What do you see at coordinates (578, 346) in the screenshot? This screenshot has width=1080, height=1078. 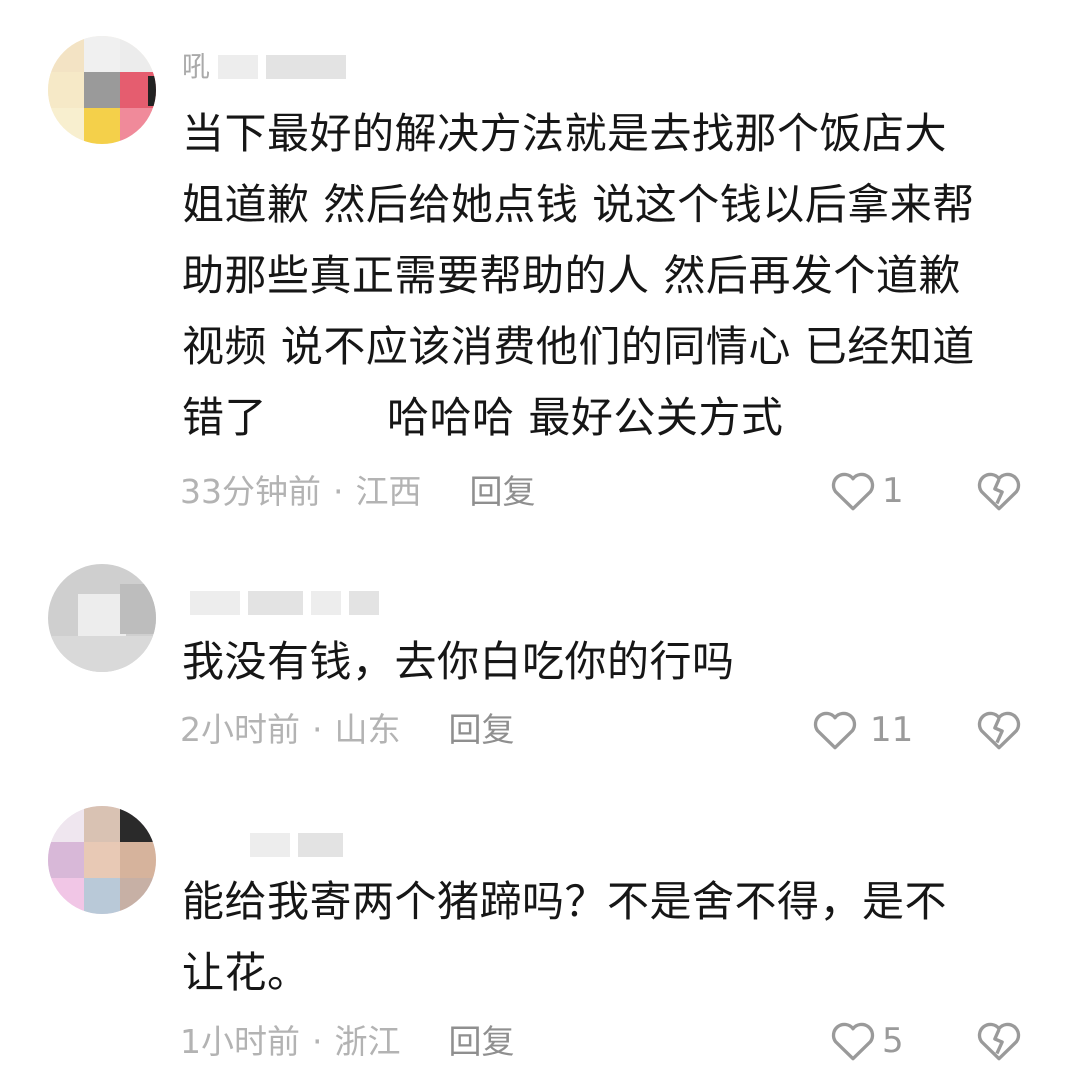 I see `comment-line: 视频 说不应该消费他们的同情心 已经知道` at bounding box center [578, 346].